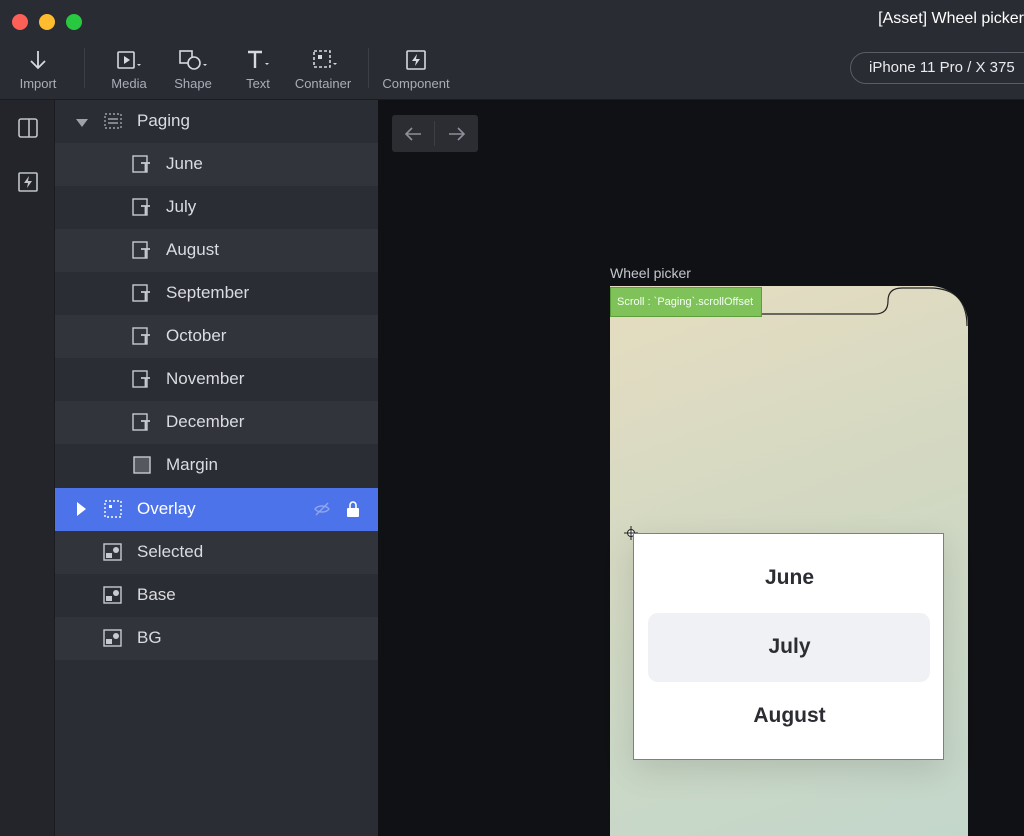 The image size is (1024, 836). What do you see at coordinates (181, 206) in the screenshot?
I see `layer-label: July` at bounding box center [181, 206].